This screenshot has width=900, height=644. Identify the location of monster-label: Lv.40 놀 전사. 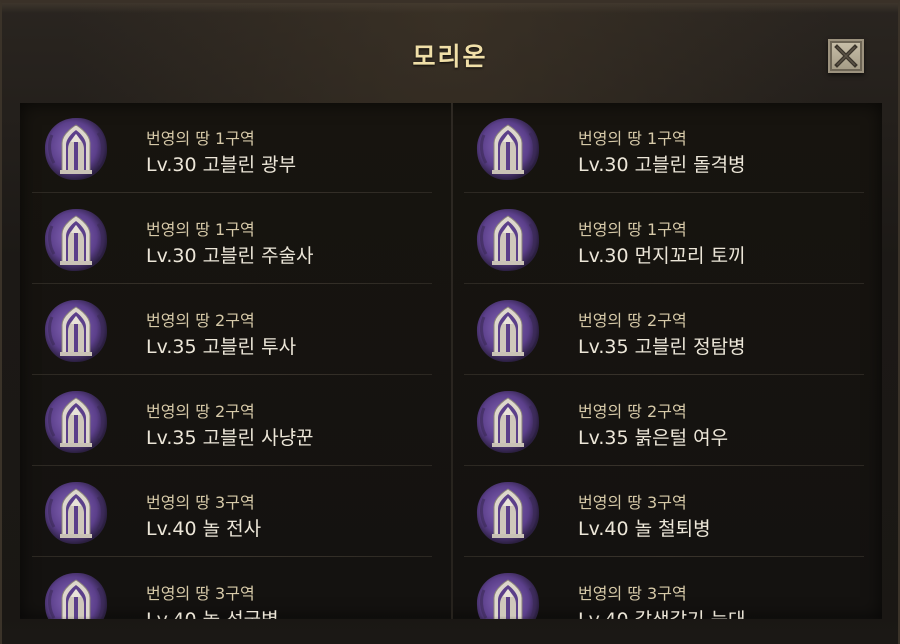
(204, 529).